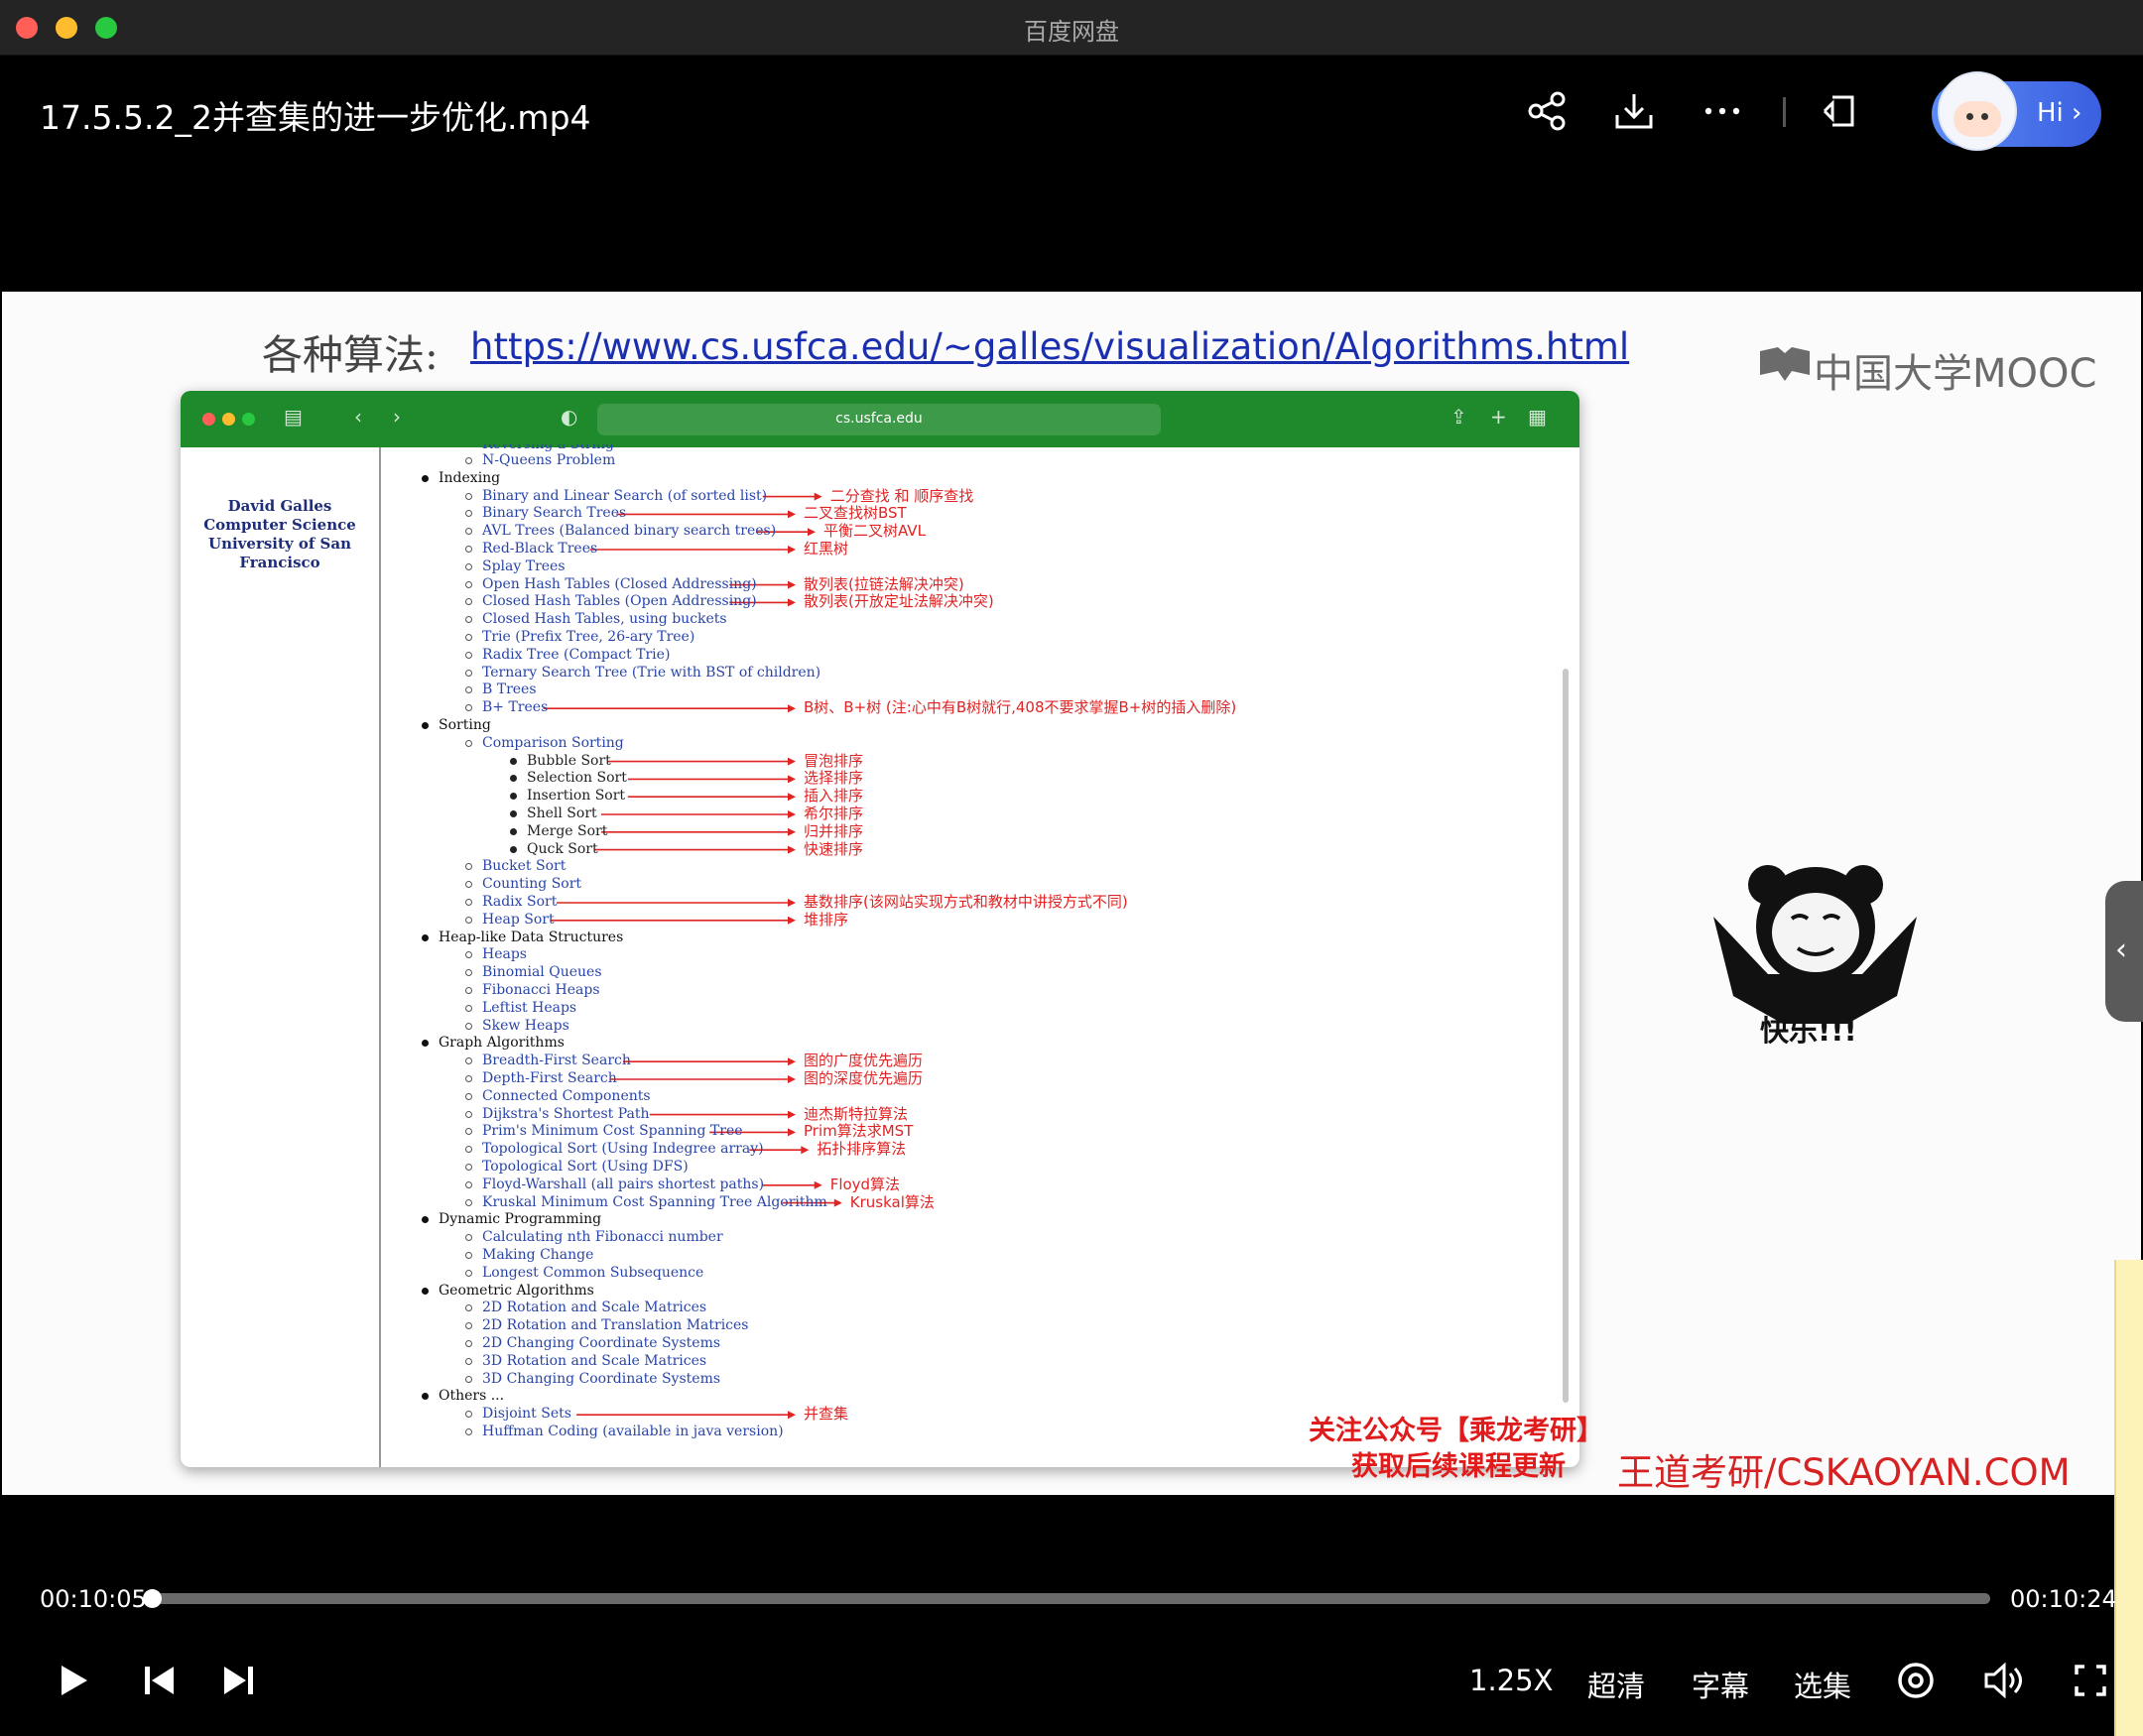  I want to click on red-annotation: 迪杰斯特拉算法, so click(856, 1113).